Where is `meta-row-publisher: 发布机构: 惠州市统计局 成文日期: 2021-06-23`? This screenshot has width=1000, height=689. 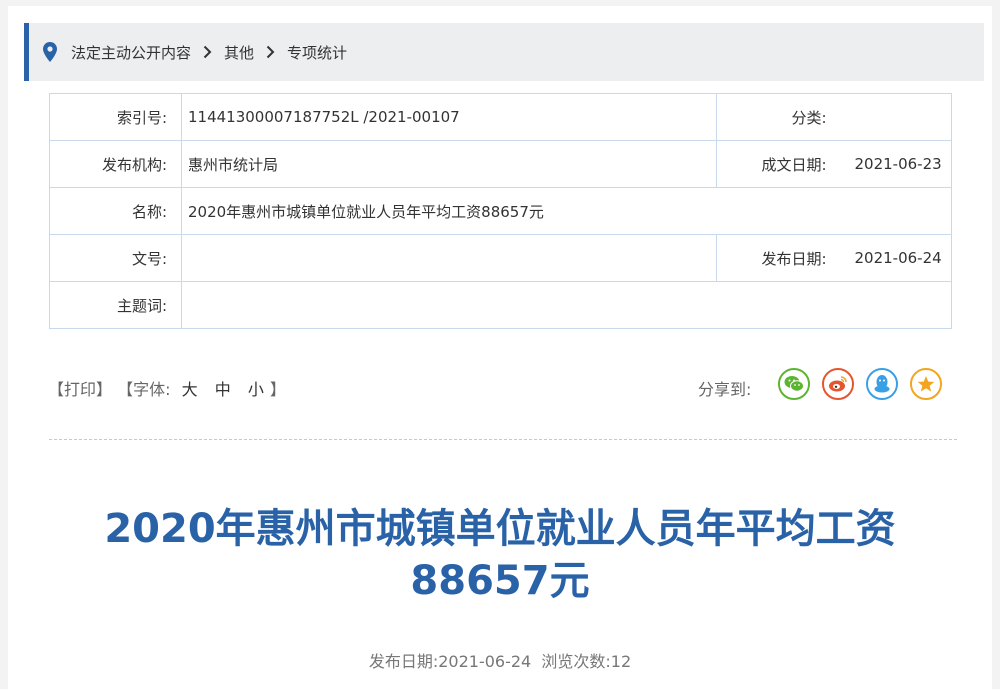 meta-row-publisher: 发布机构: 惠州市统计局 成文日期: 2021-06-23 is located at coordinates (500, 164).